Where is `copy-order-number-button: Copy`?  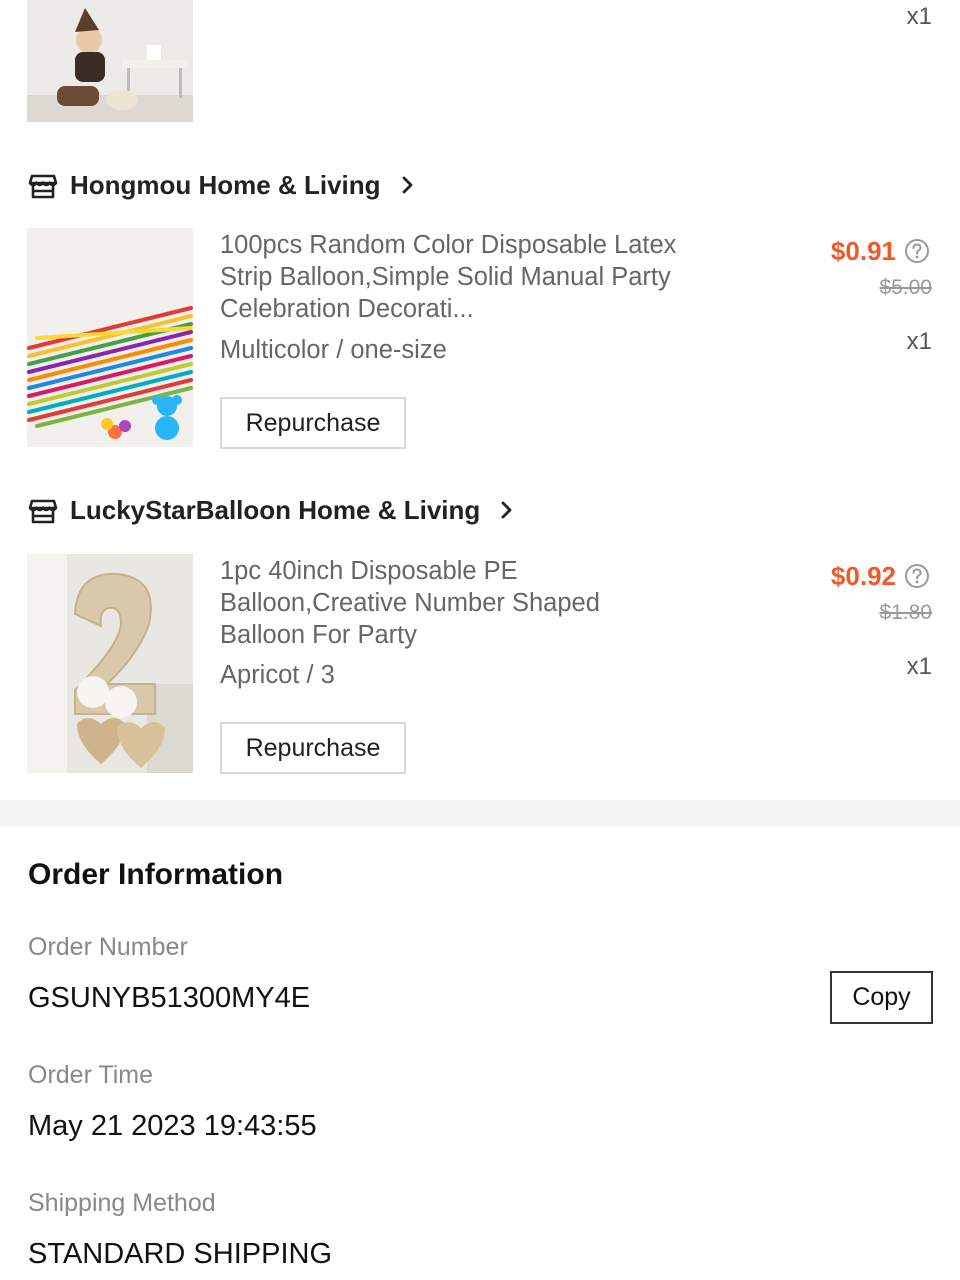
copy-order-number-button: Copy is located at coordinates (881, 997).